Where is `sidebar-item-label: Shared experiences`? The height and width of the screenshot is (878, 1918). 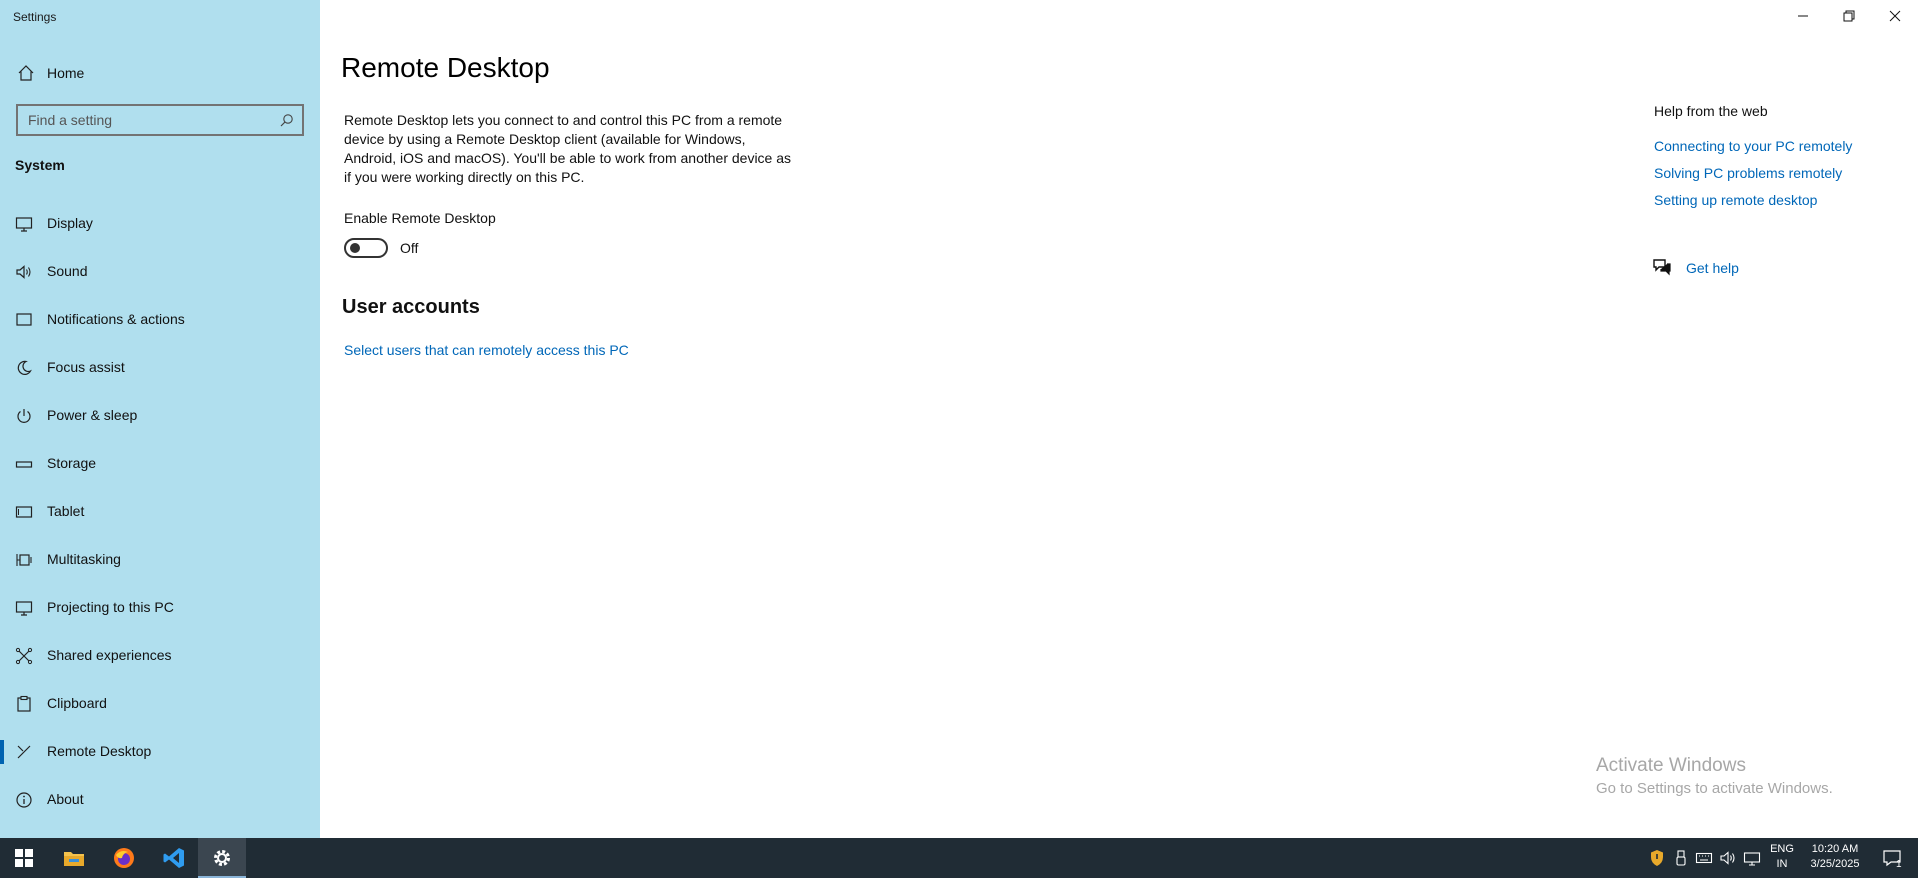
sidebar-item-label: Shared experiences is located at coordinates (109, 655).